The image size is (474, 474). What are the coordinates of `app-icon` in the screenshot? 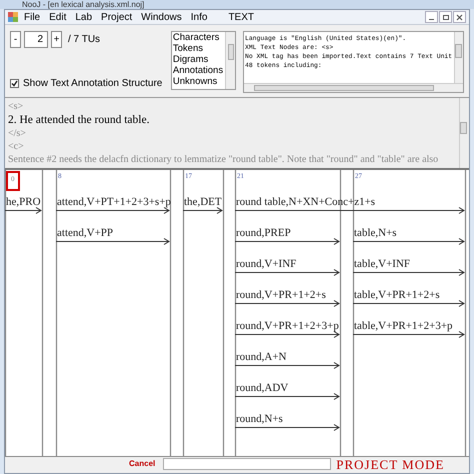 It's located at (13, 17).